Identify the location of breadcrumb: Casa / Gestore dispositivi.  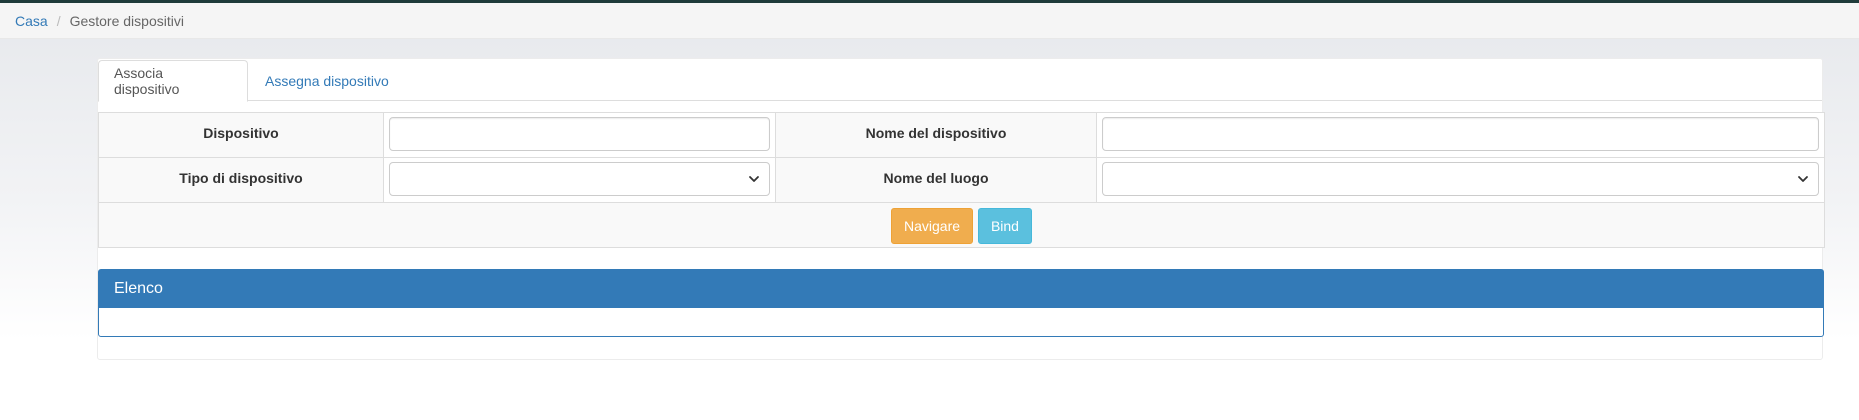
(929, 21).